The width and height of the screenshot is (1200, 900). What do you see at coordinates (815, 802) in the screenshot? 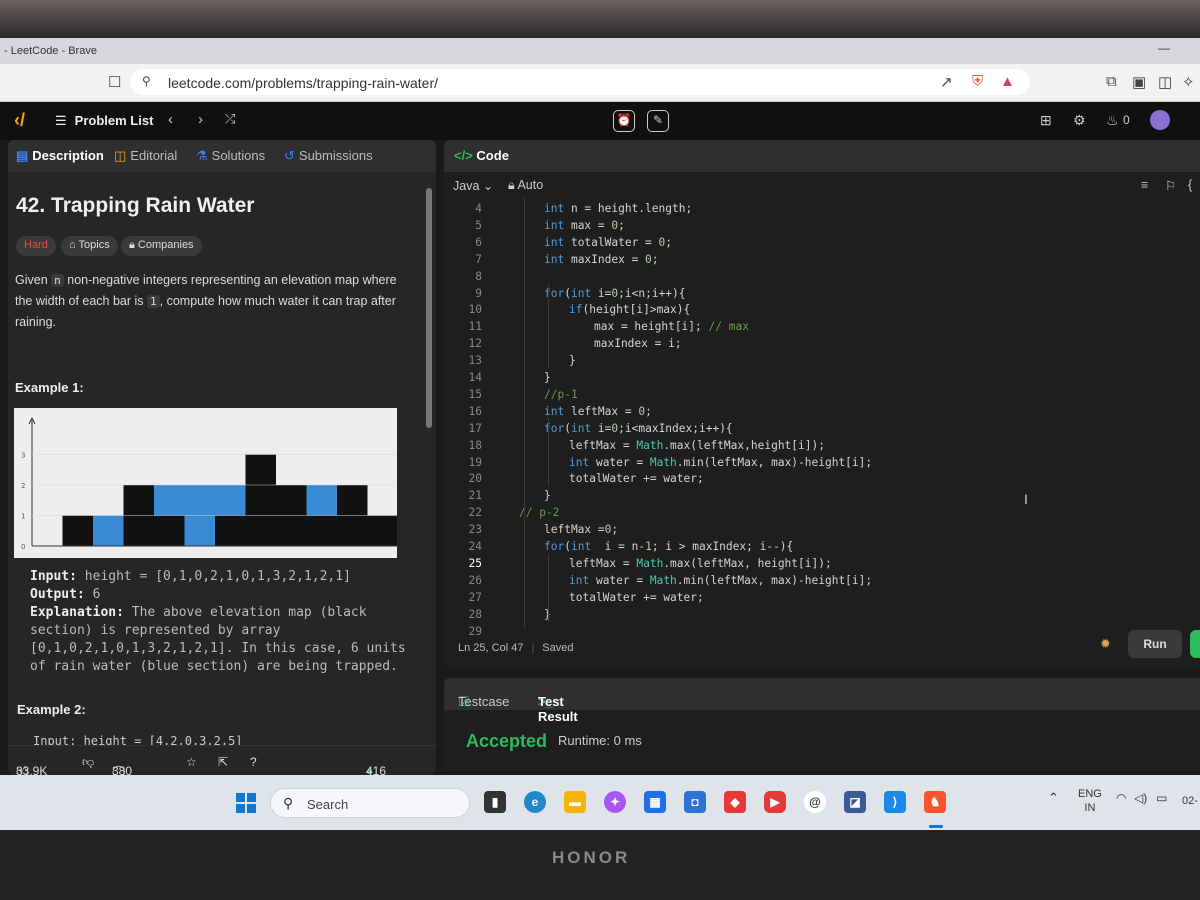
I see `threads-icon: @` at bounding box center [815, 802].